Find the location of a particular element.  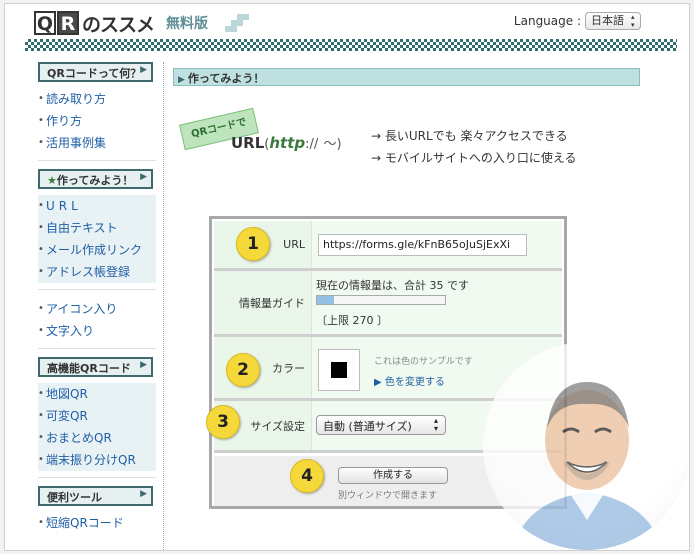

sidebar-section-advanced-qr: 高機能QRコード ▶ is located at coordinates (95, 367).